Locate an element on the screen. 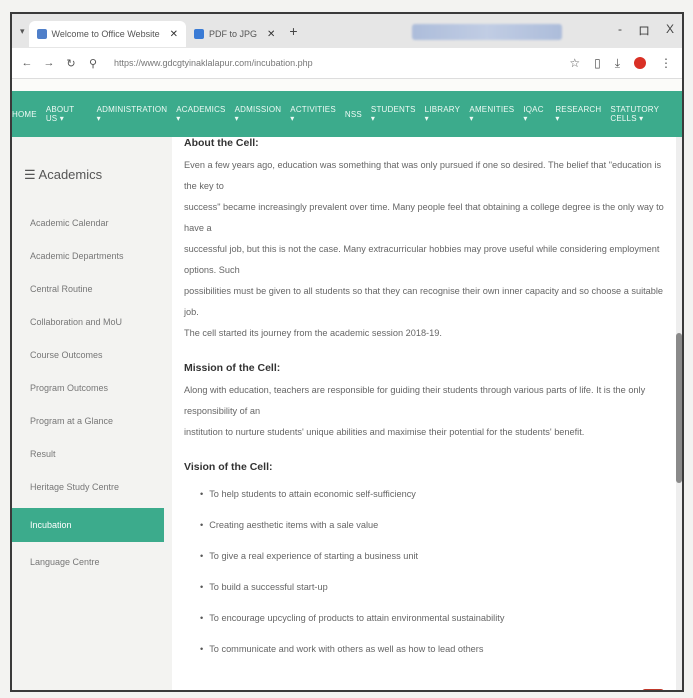 The image size is (693, 698). nav-about-us: ABOUT US ▾ is located at coordinates (67, 114).